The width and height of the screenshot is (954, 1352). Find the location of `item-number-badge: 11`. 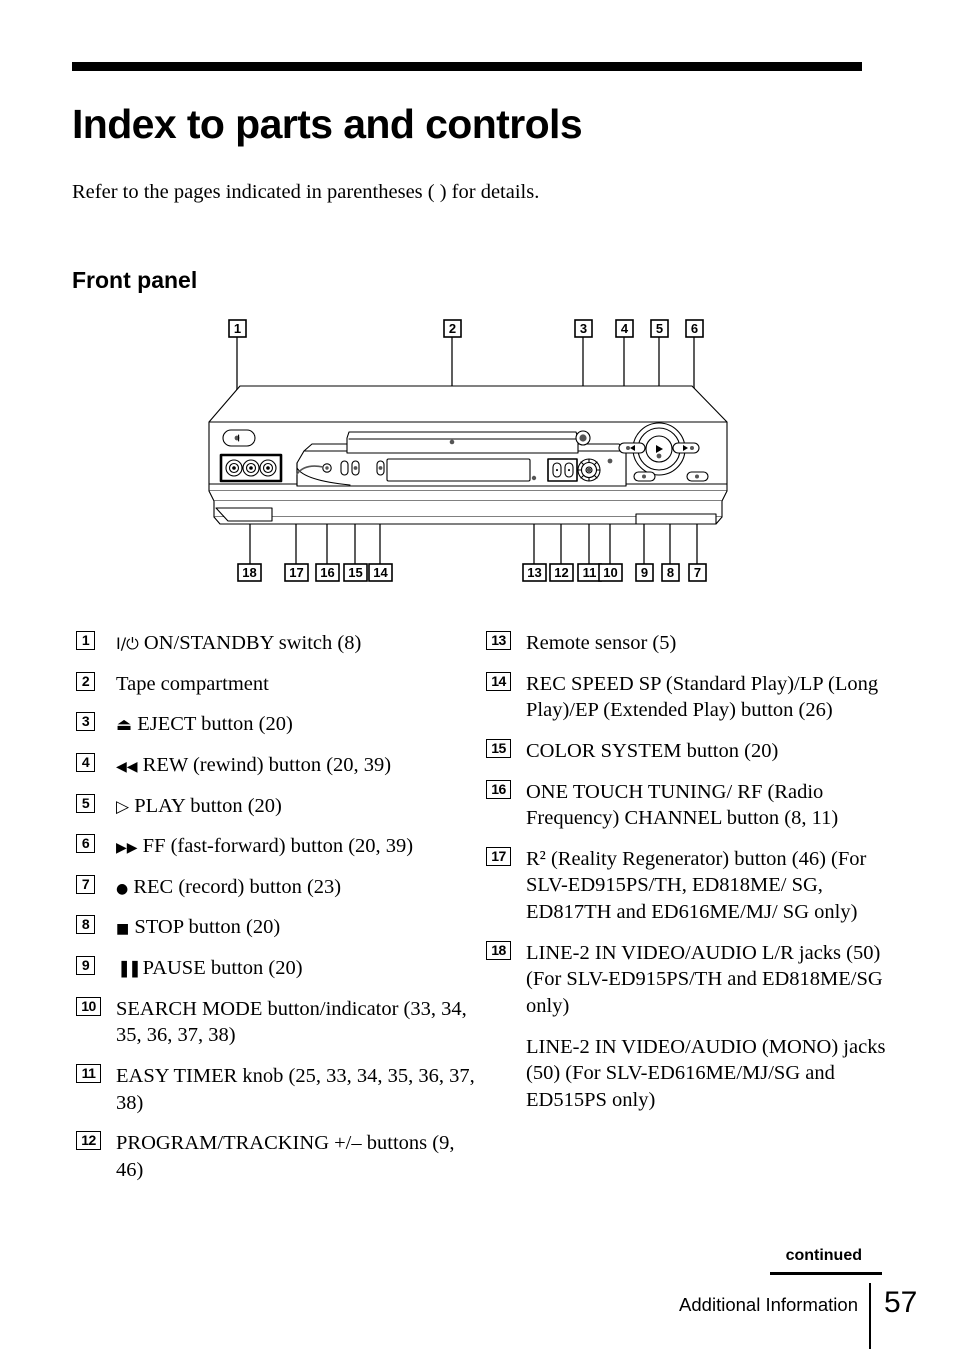

item-number-badge: 11 is located at coordinates (88, 1074).